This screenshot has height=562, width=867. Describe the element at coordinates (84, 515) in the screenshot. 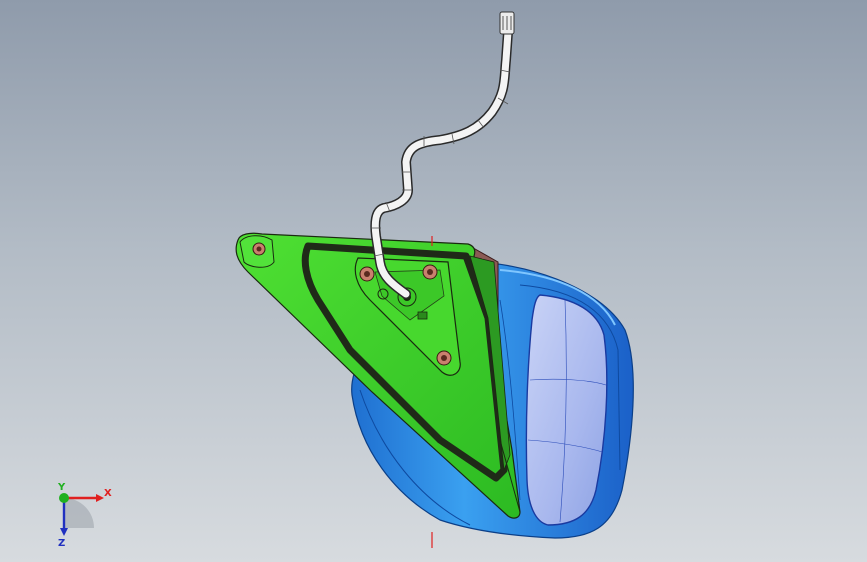

I see `axis-triad: X Y Z` at that location.